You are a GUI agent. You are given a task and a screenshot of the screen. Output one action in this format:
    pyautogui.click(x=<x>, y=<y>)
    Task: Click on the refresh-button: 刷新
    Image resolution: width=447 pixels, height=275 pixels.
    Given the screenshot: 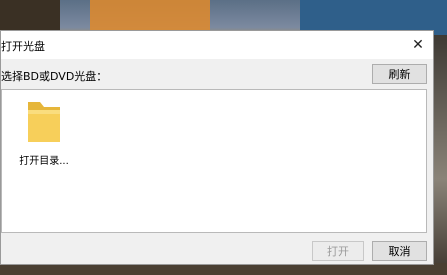 What is the action you would take?
    pyautogui.click(x=399, y=74)
    